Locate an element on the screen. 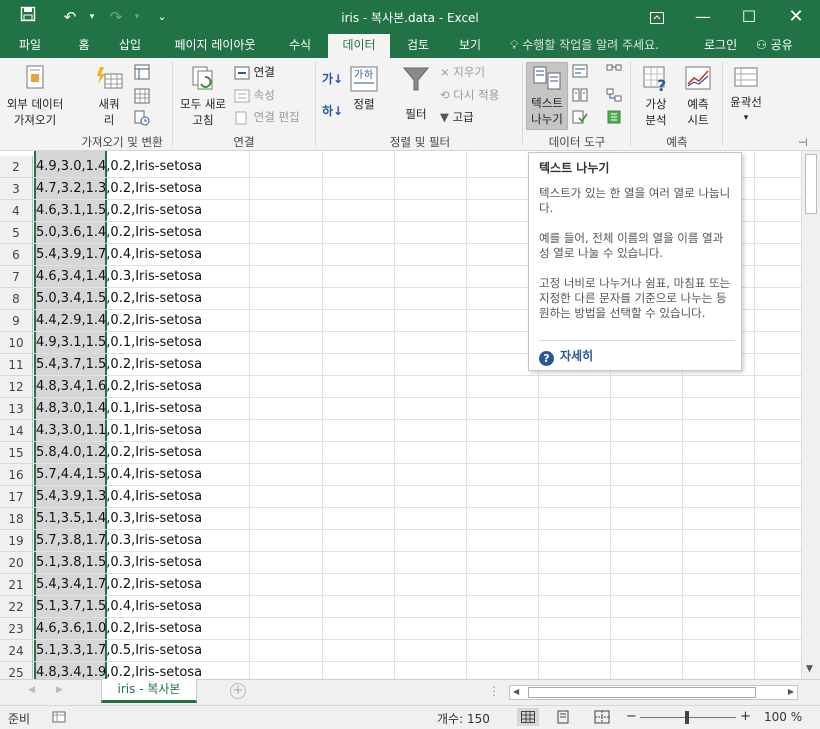 This screenshot has height=729, width=820. row-header: 22 is located at coordinates (16, 607).